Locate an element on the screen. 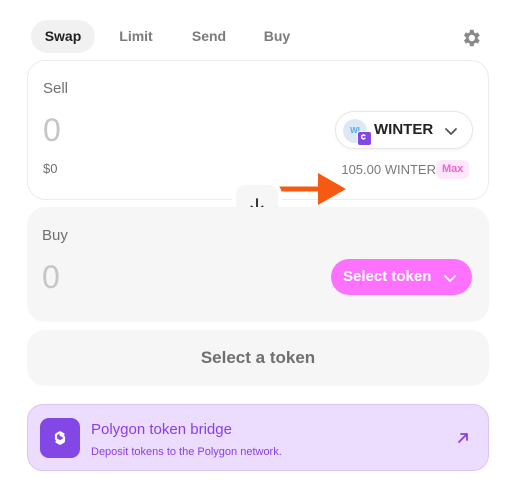 The image size is (515, 499). select-a-token-button: Select a token is located at coordinates (258, 358).